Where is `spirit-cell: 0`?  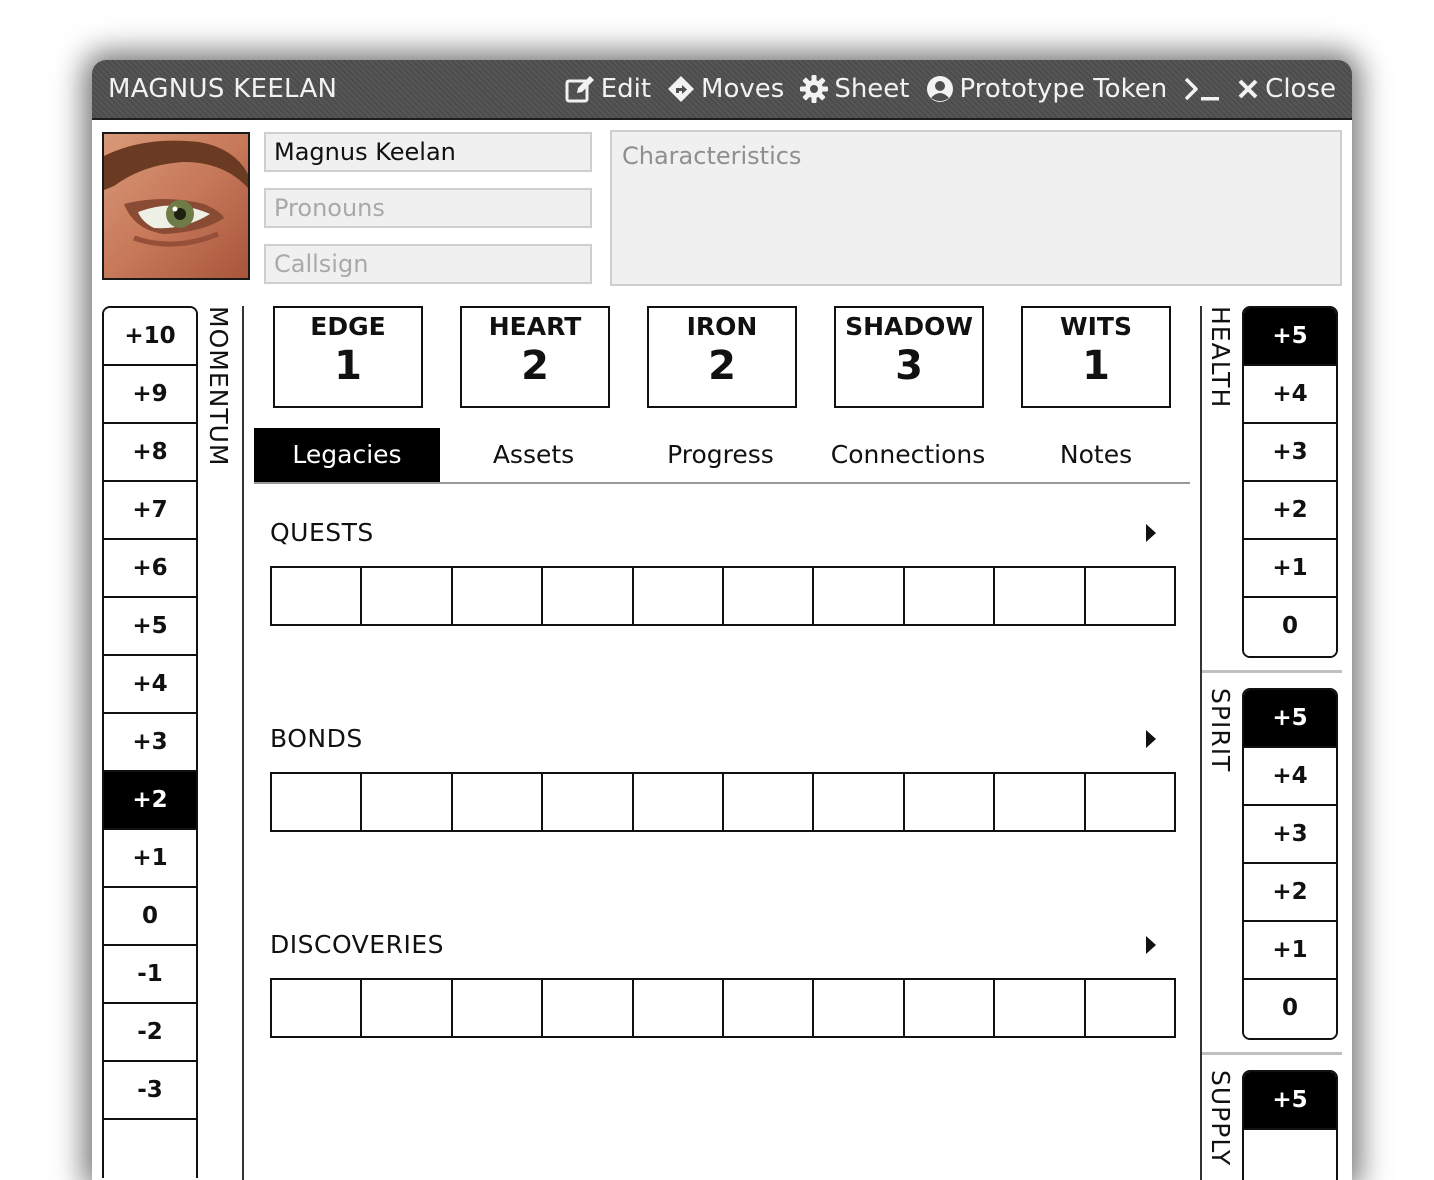
spirit-cell: 0 is located at coordinates (1290, 1009).